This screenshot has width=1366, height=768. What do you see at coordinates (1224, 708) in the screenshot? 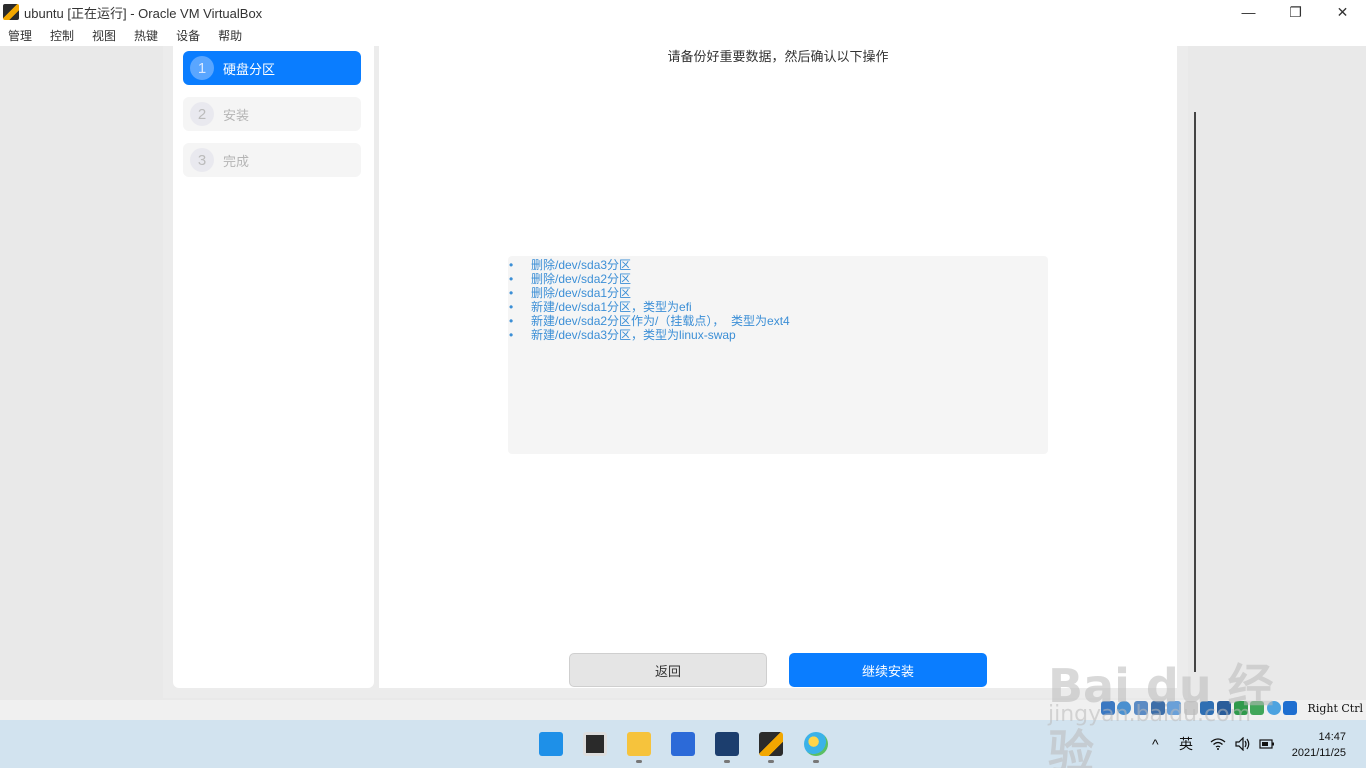
I see `video-capture-icon` at bounding box center [1224, 708].